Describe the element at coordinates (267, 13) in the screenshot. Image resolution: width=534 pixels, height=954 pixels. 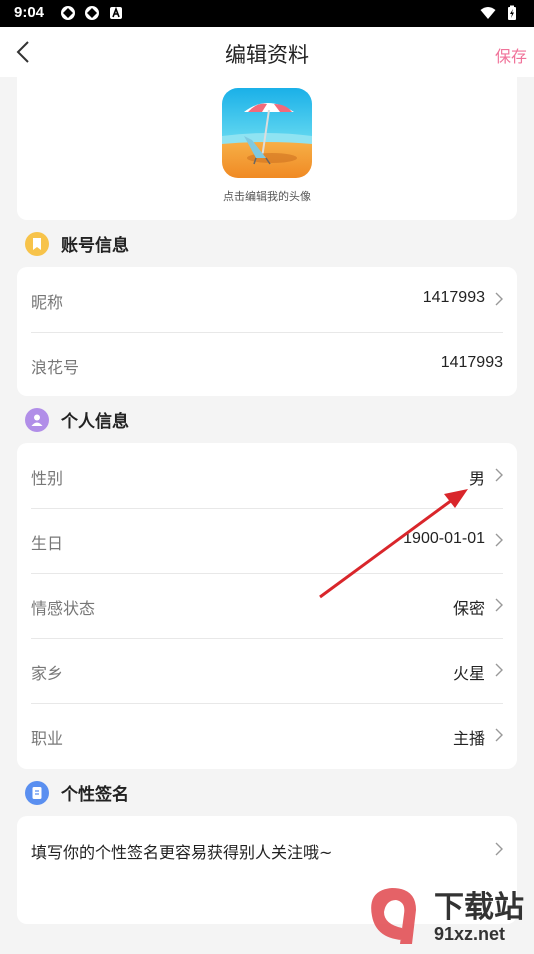
I see `status-bar: 9:04` at that location.